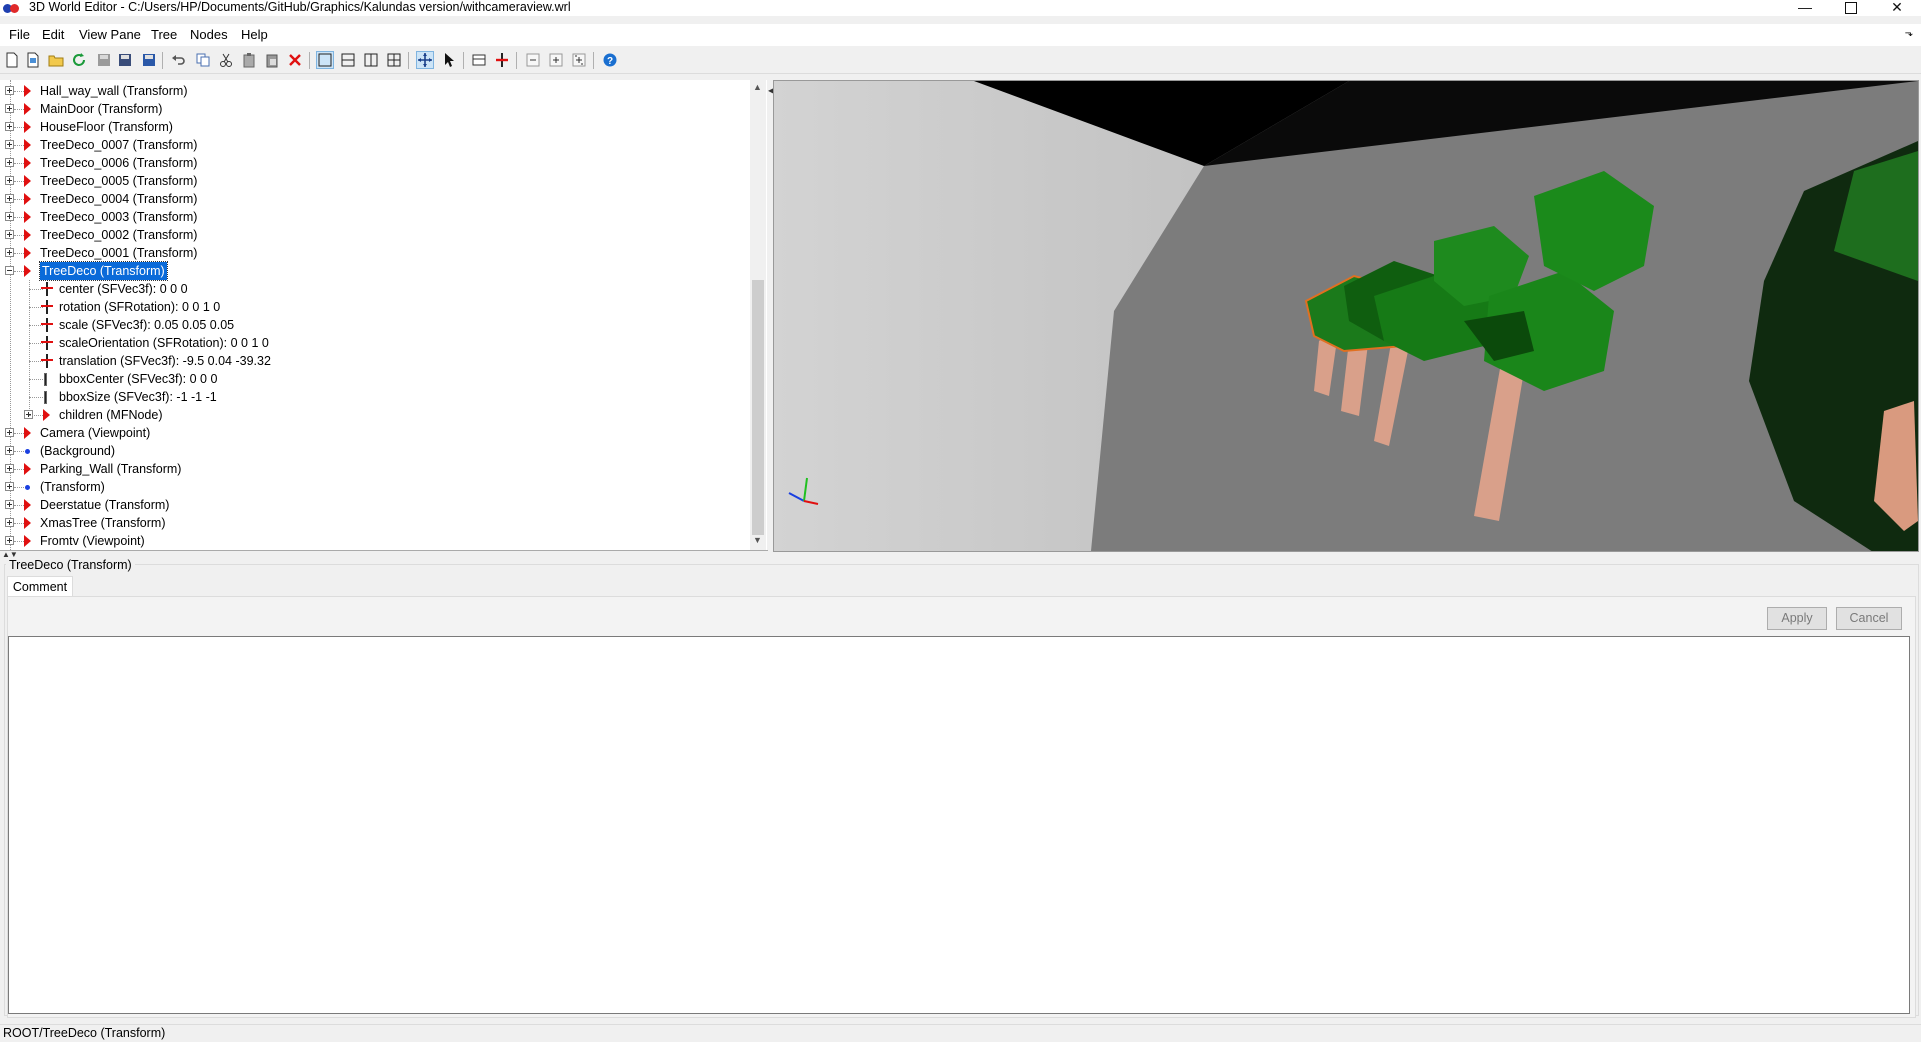  Describe the element at coordinates (1797, 618) in the screenshot. I see `apply-button: Apply` at that location.